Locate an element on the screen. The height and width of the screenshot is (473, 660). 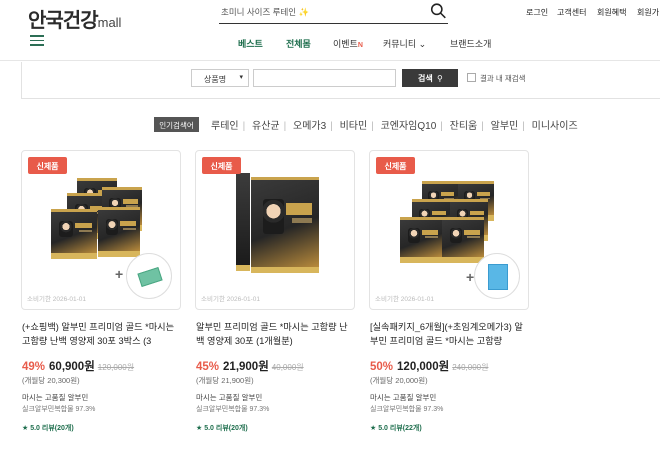
member-benefit-link: 회원혜택 is located at coordinates (611, 12).